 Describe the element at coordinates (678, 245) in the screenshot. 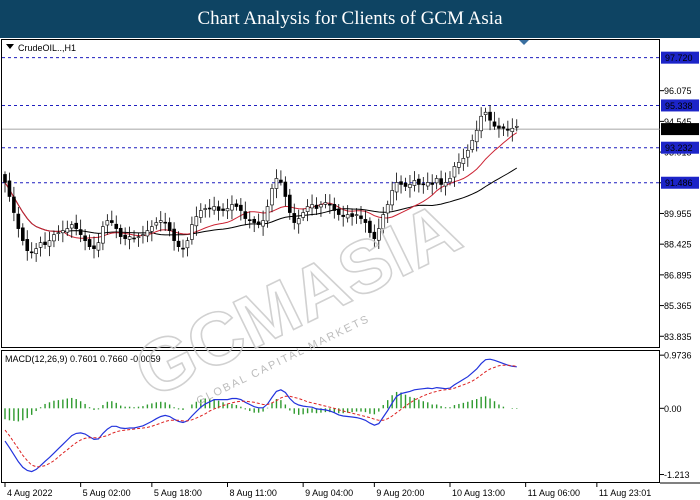

I see `price-tick-label: 88.425` at that location.